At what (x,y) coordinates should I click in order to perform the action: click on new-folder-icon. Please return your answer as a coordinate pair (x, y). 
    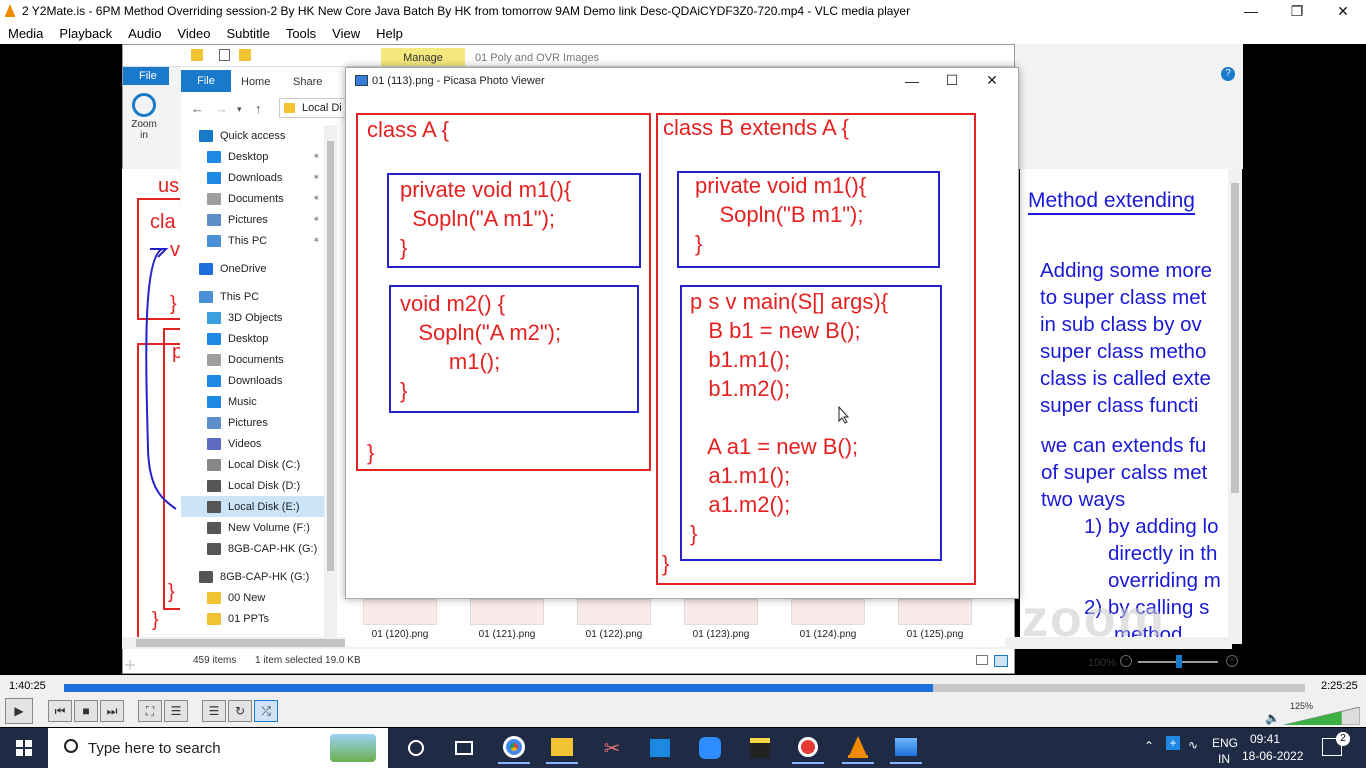
    Looking at the image, I should click on (245, 55).